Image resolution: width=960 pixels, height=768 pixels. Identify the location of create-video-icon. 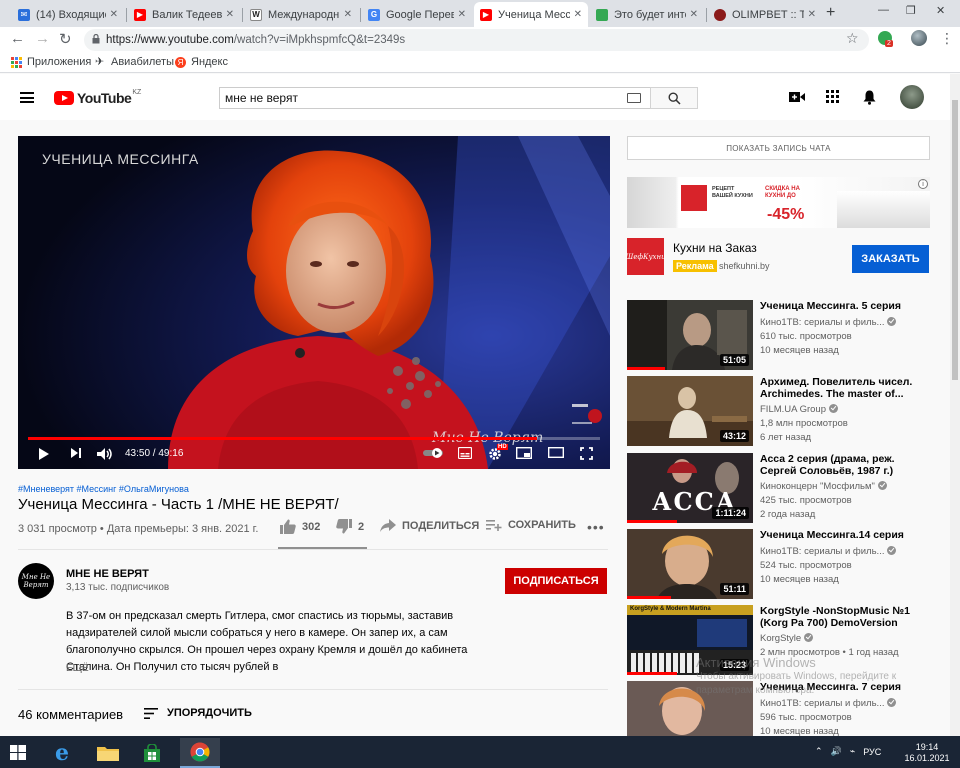
(797, 97).